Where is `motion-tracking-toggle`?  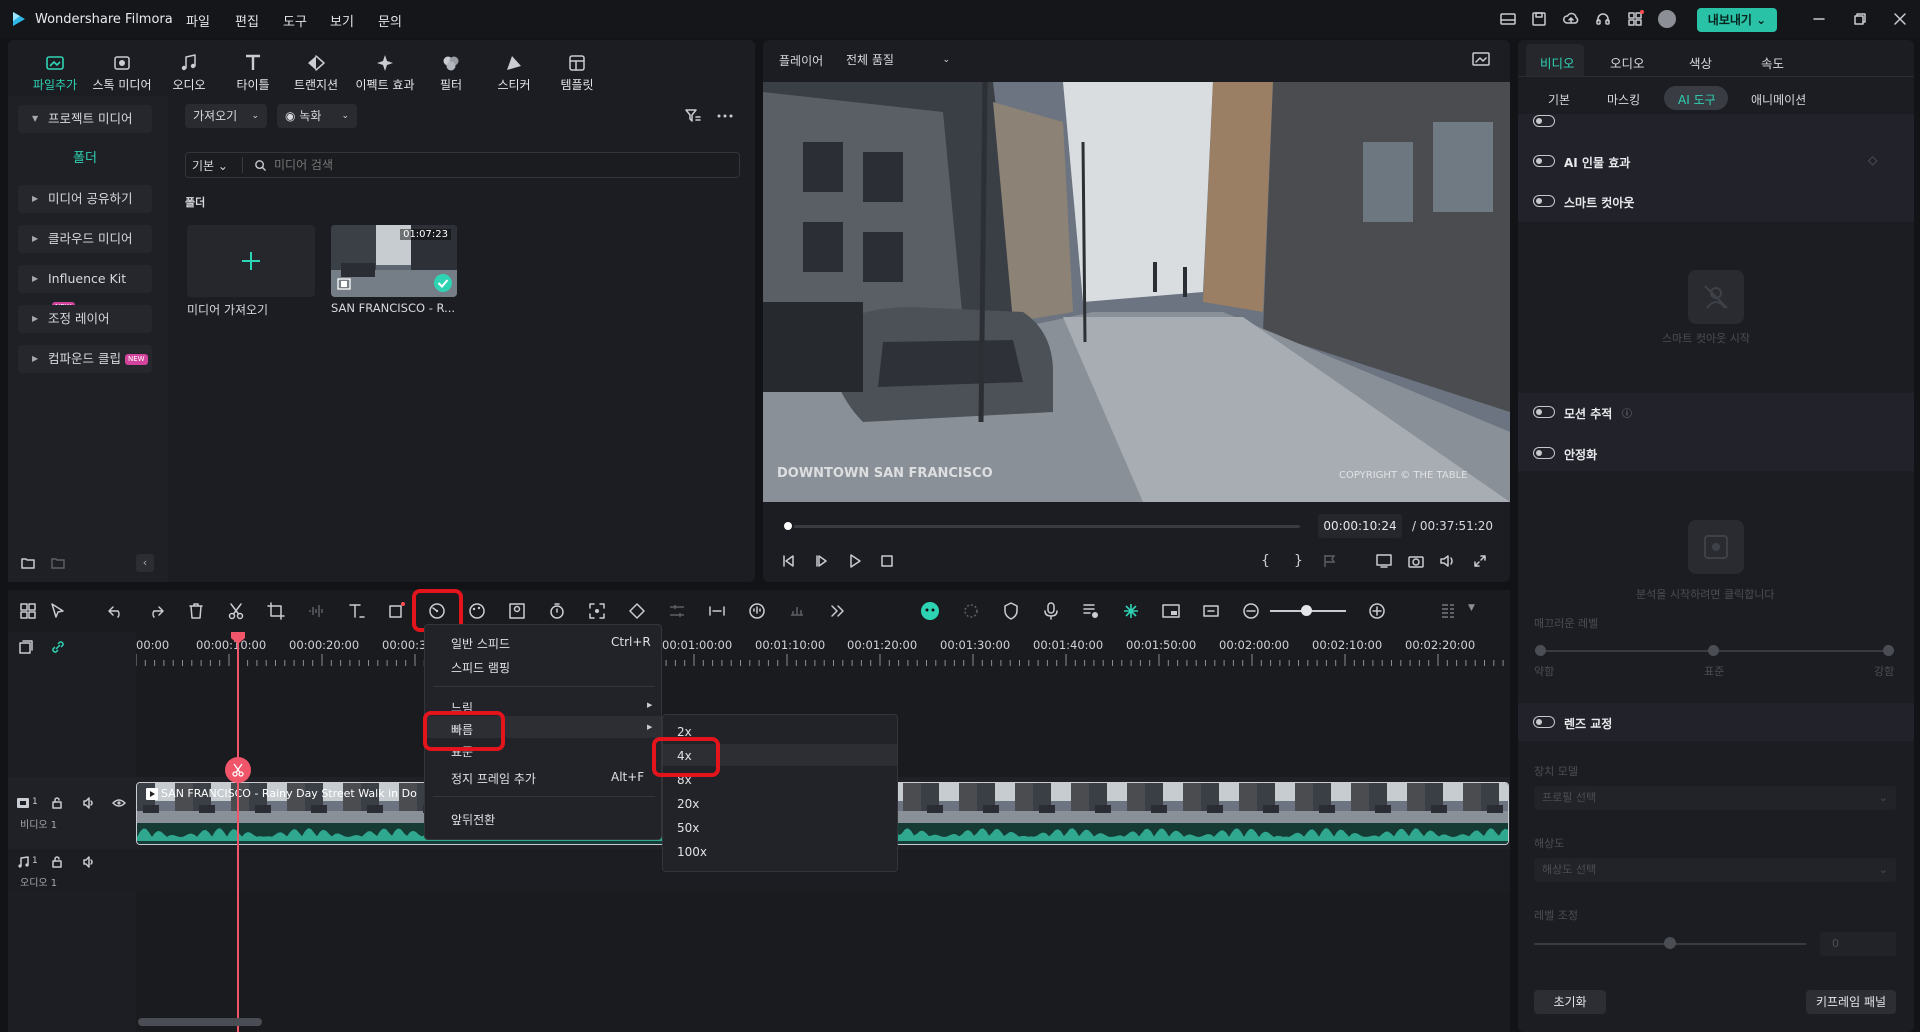 motion-tracking-toggle is located at coordinates (1544, 412).